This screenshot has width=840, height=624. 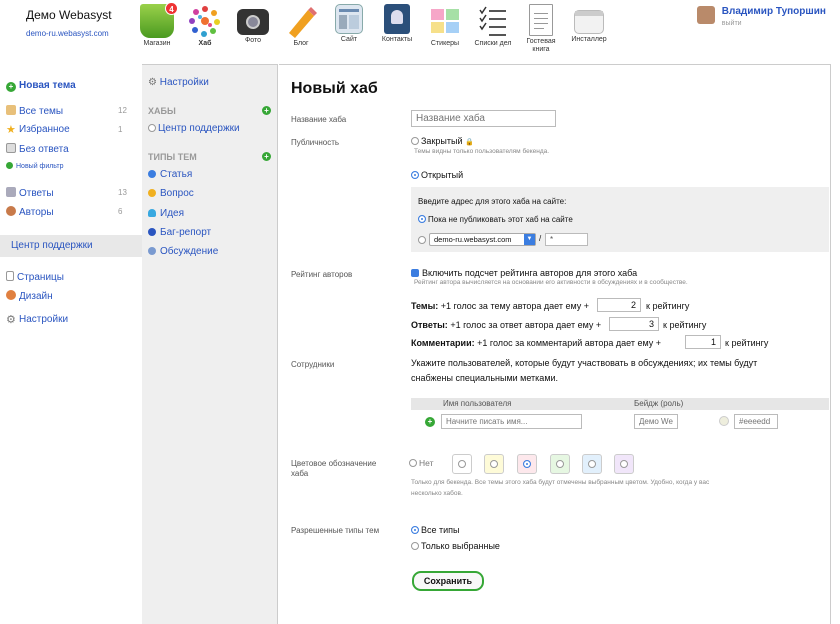 I want to click on add-user-icon: +, so click(x=430, y=422).